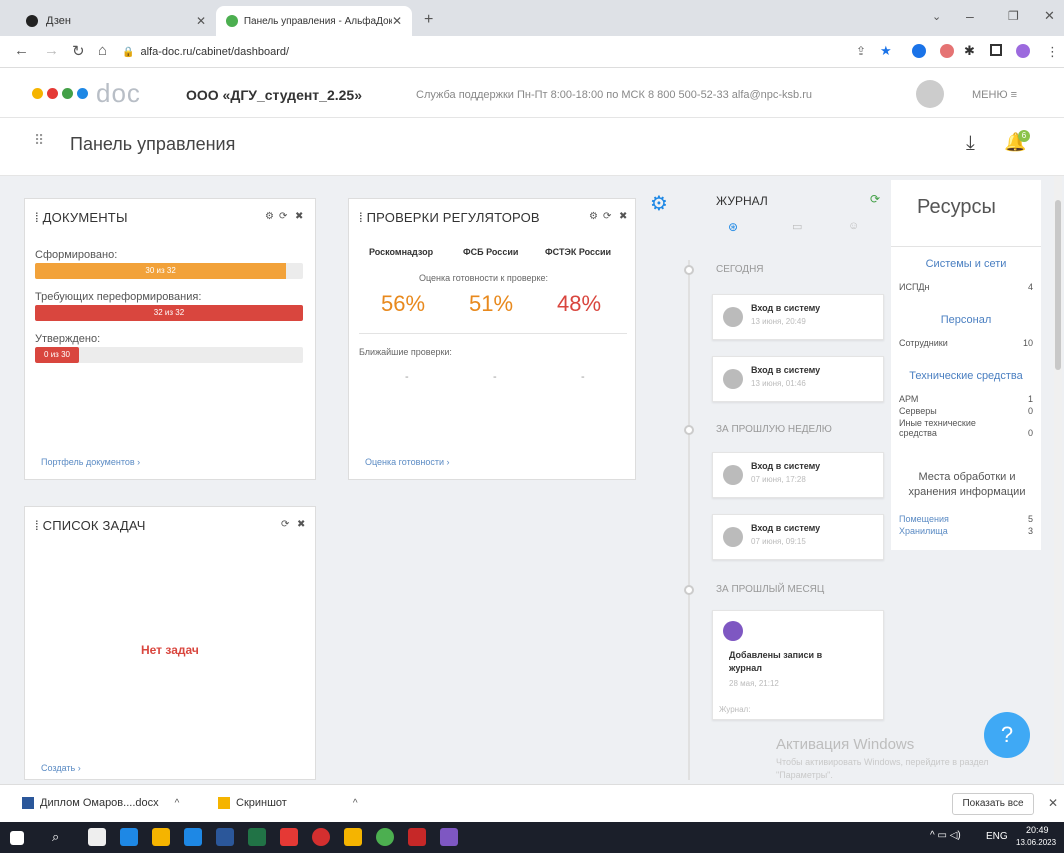  What do you see at coordinates (798, 475) in the screenshot?
I see `journal-entry: Вход в систему 07 июня, 17:28` at bounding box center [798, 475].